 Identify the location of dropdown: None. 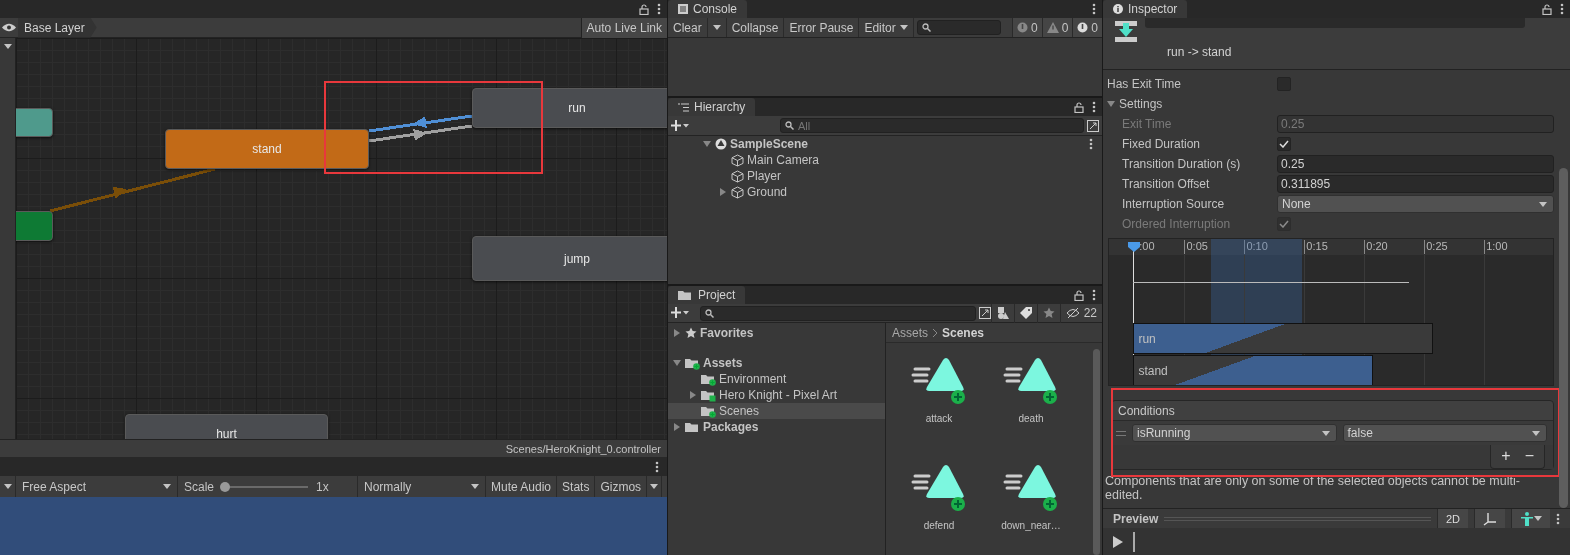
(1415, 204).